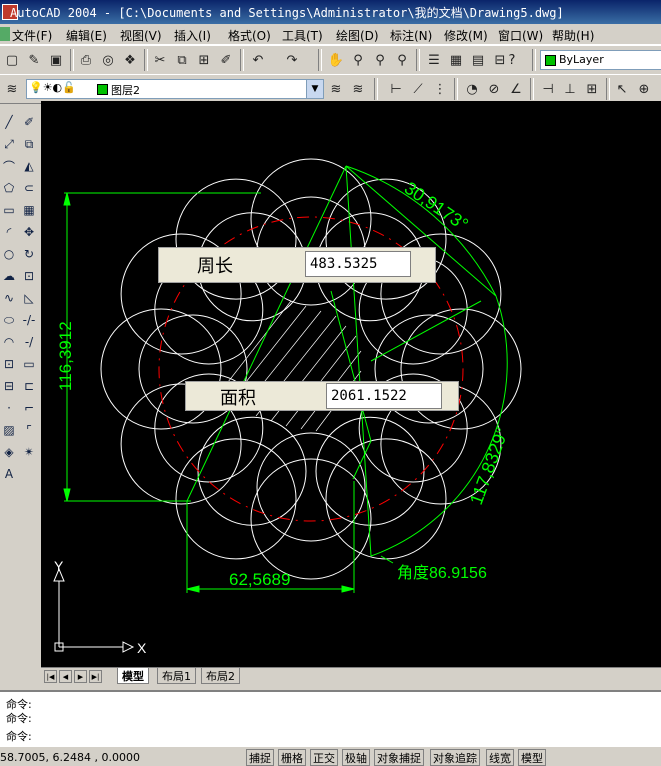 The image size is (661, 766). Describe the element at coordinates (472, 89) in the screenshot. I see `radius-dimension-icon: ◔` at that location.